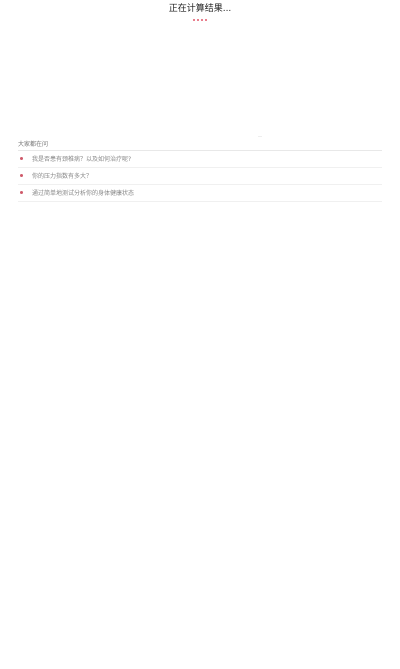 The image size is (400, 669). I want to click on question-text: 我是否患有颈椎病？以及如何治疗呢?, so click(82, 159).